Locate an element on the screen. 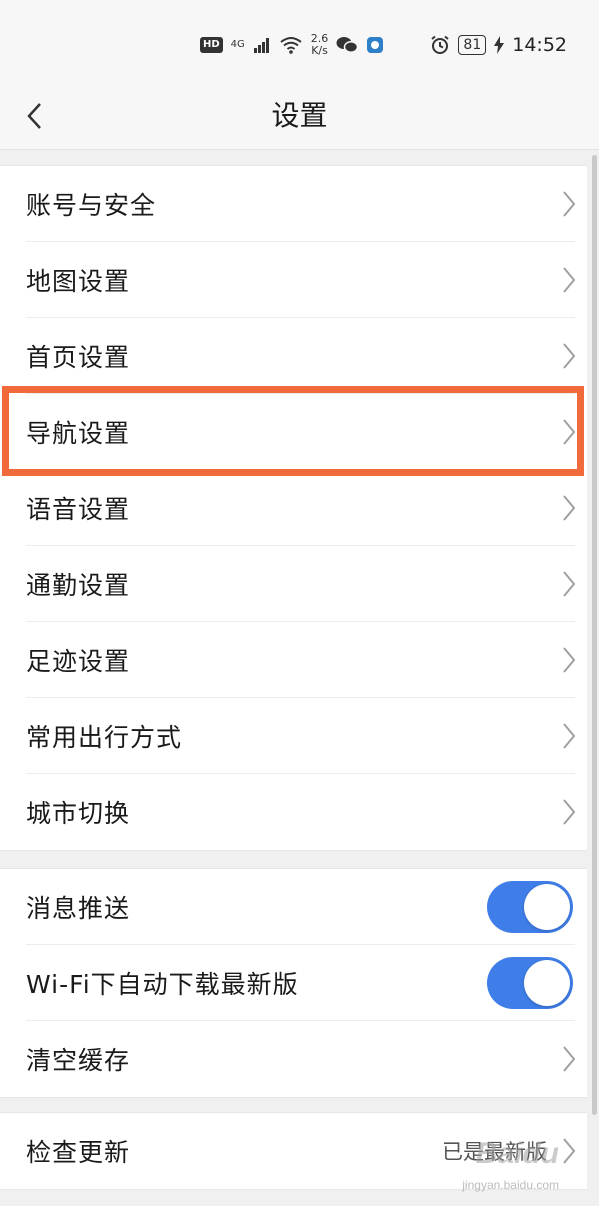 The image size is (599, 1206). network-speed: 2.6 K/s is located at coordinates (320, 45).